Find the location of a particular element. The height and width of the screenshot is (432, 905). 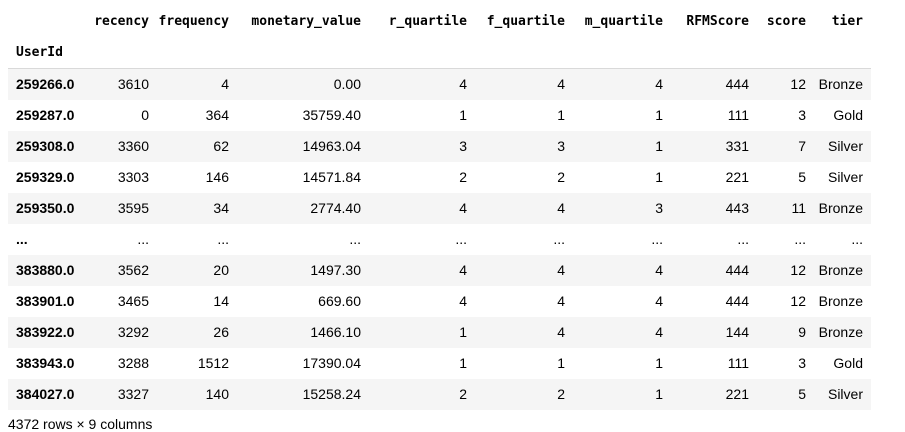

table-cell-recency: 3595 is located at coordinates (133, 208).